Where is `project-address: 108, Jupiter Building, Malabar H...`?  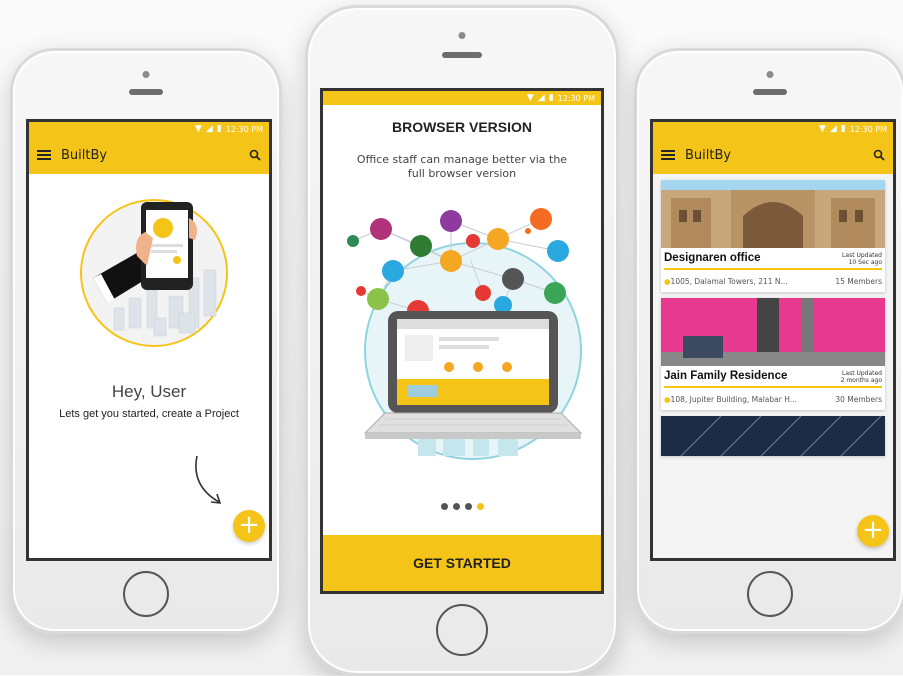 project-address: 108, Jupiter Building, Malabar H... is located at coordinates (733, 399).